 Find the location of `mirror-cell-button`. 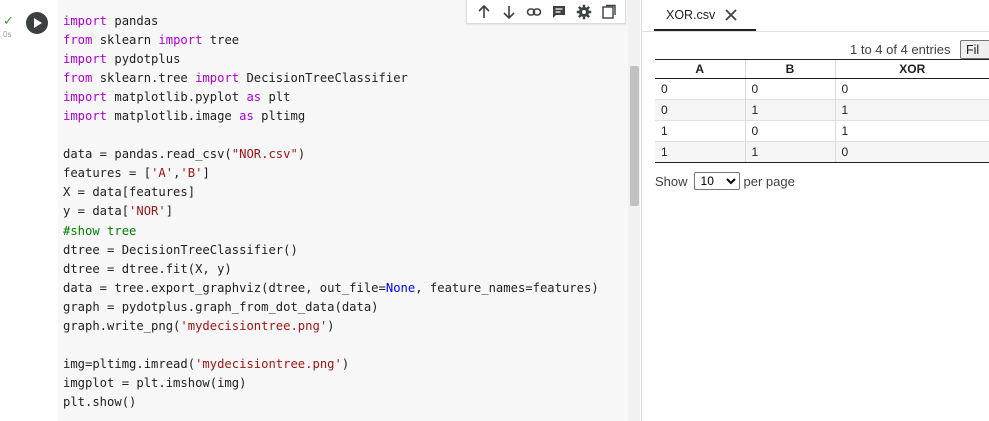

mirror-cell-button is located at coordinates (609, 12).